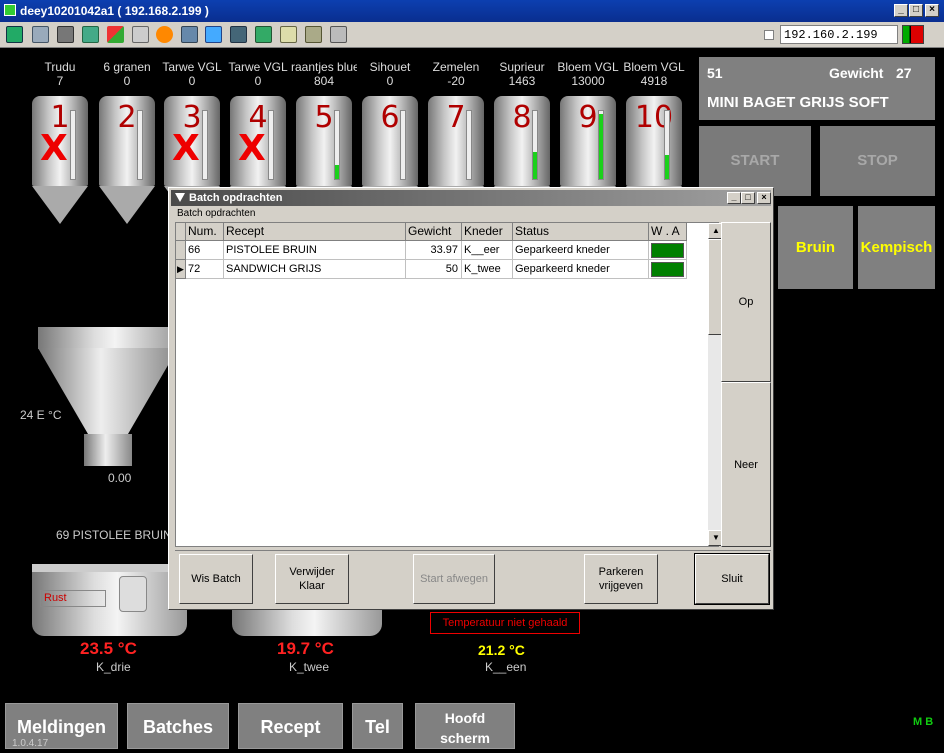  What do you see at coordinates (213, 34) in the screenshot?
I see `fullscreen-icon` at bounding box center [213, 34].